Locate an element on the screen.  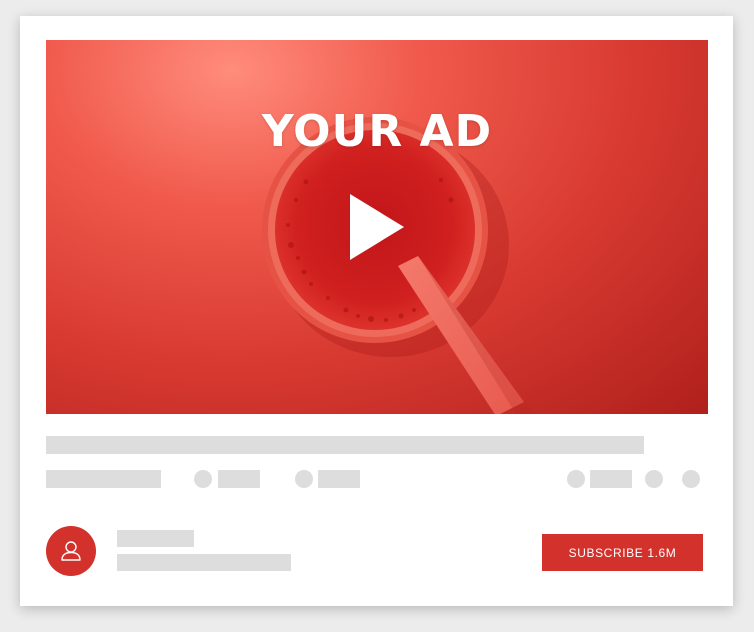
subscriber-count: 1.6M is located at coordinates (662, 552).